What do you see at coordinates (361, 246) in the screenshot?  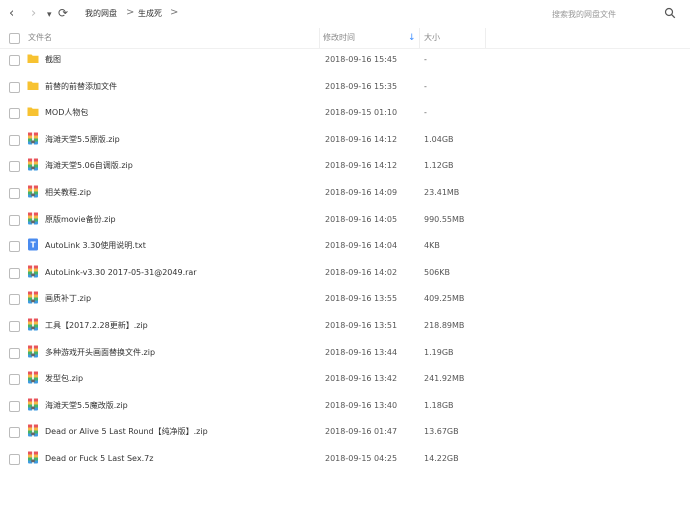 I see `file-modified-date: 2018-09-16 14:04` at bounding box center [361, 246].